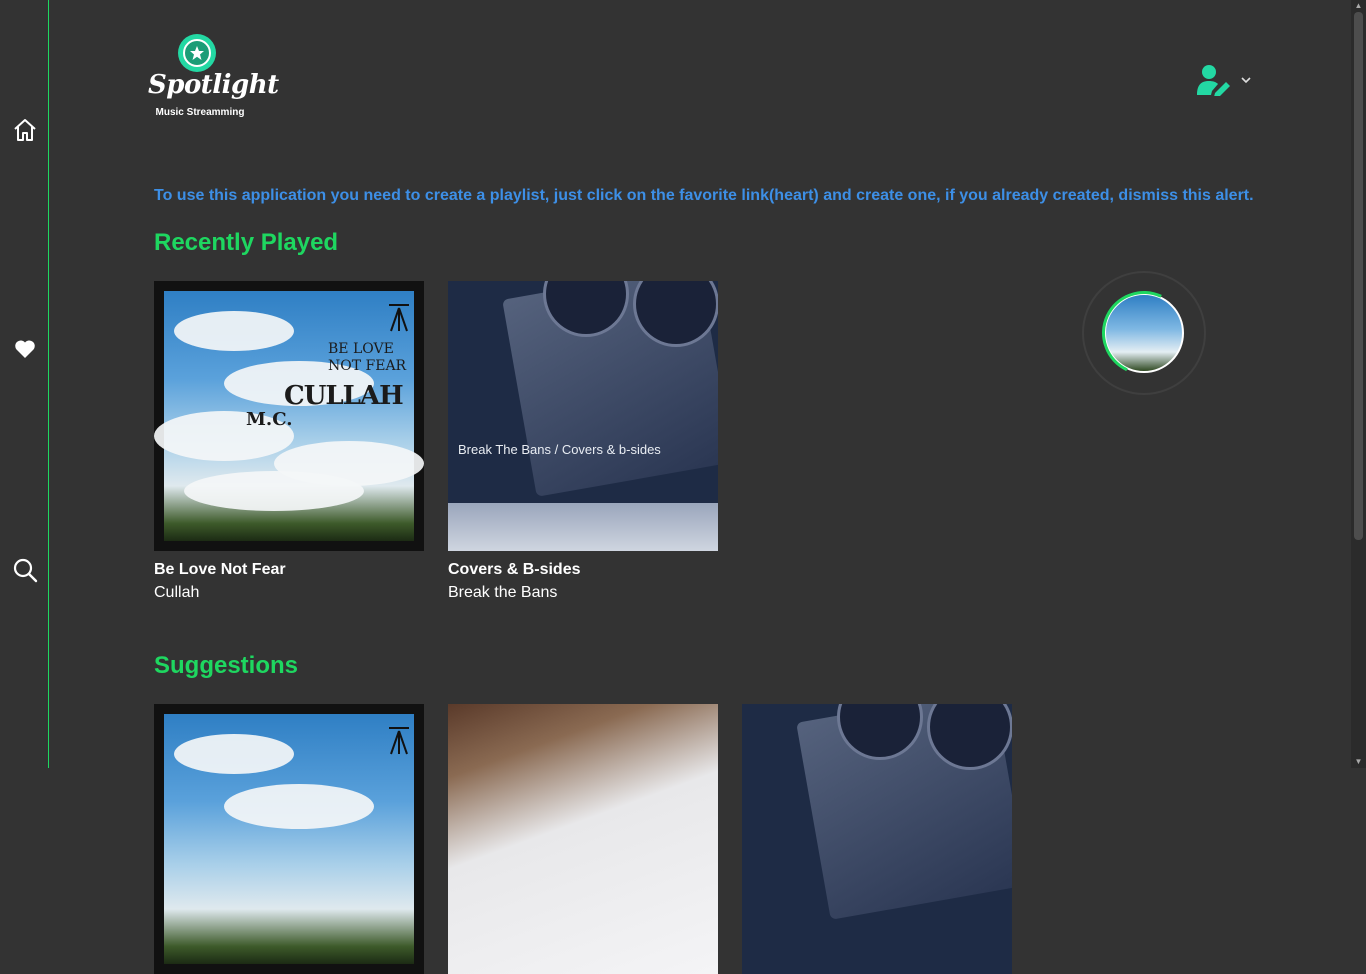 The height and width of the screenshot is (974, 1366). Describe the element at coordinates (1213, 80) in the screenshot. I see `user-edit-icon` at that location.